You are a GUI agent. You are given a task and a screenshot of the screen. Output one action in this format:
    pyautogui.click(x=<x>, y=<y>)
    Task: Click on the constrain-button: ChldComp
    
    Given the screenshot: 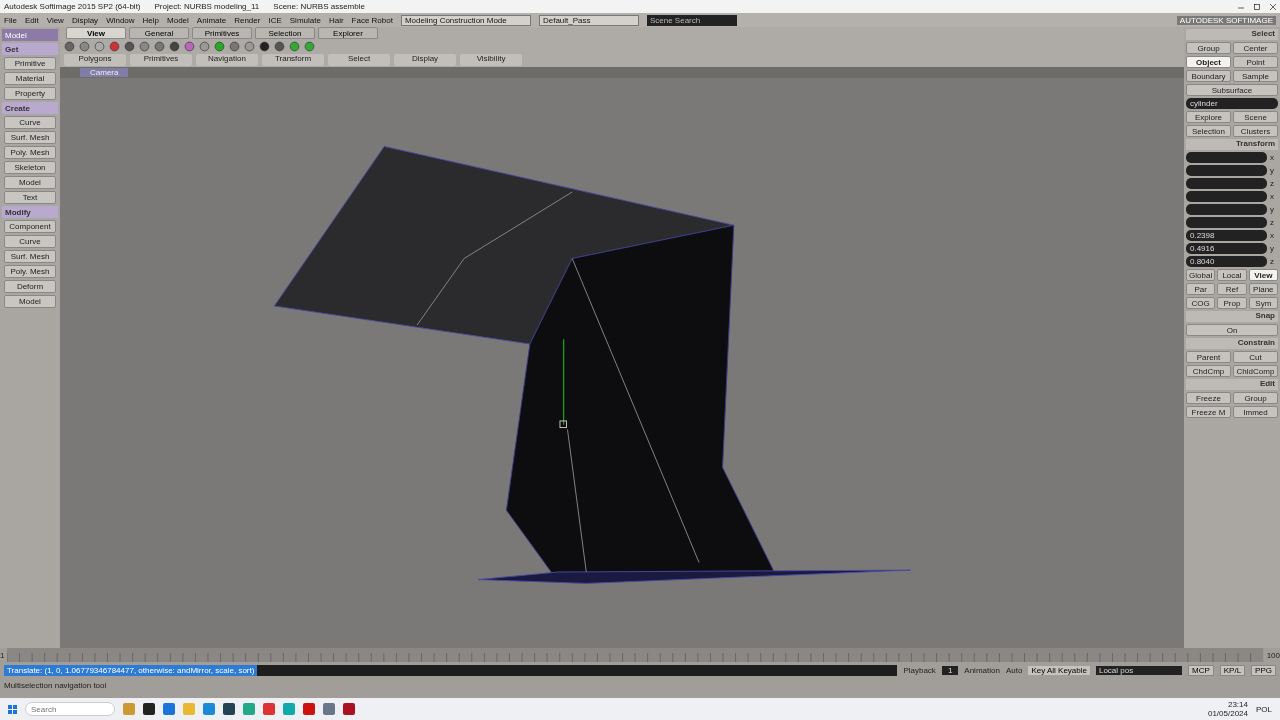 What is the action you would take?
    pyautogui.click(x=1255, y=371)
    